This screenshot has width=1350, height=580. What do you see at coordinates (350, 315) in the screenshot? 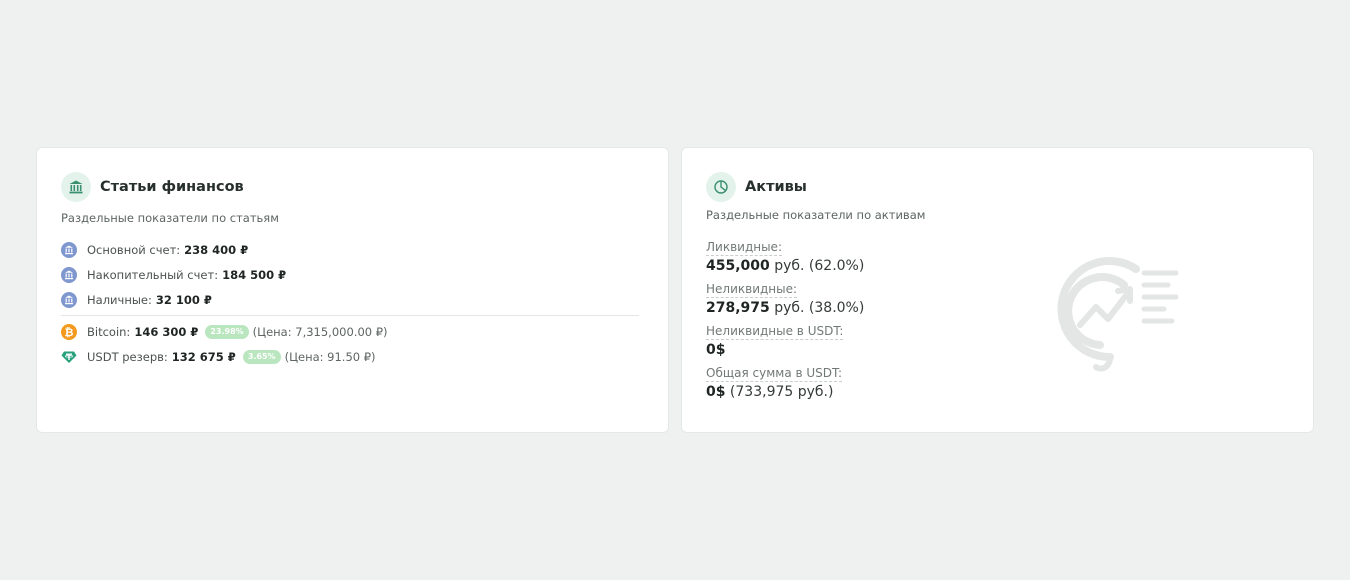
I see `divider` at bounding box center [350, 315].